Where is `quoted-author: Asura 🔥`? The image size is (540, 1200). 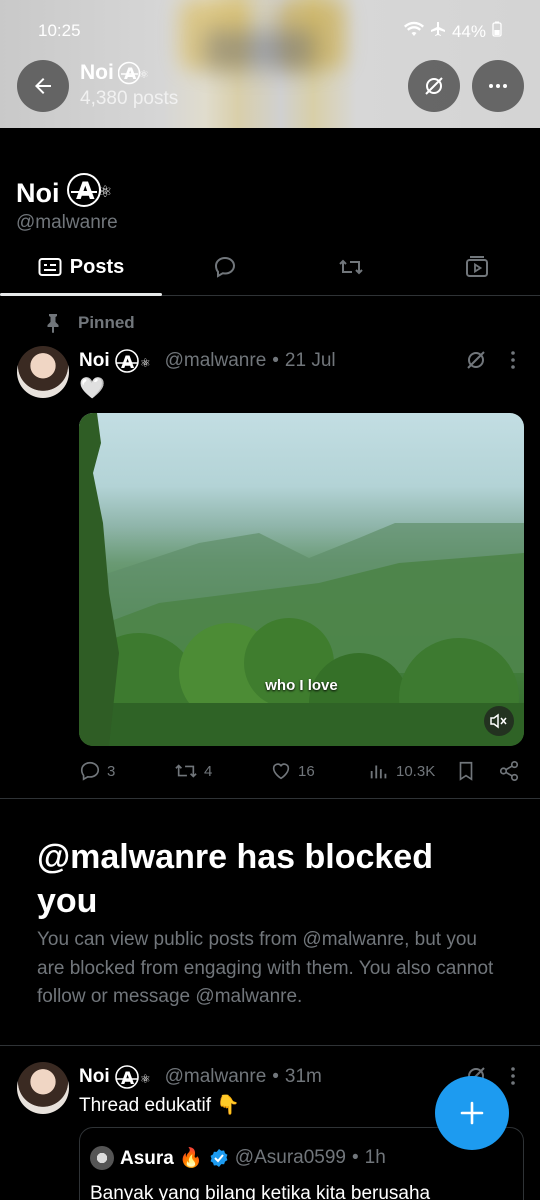 quoted-author: Asura 🔥 is located at coordinates (161, 1158).